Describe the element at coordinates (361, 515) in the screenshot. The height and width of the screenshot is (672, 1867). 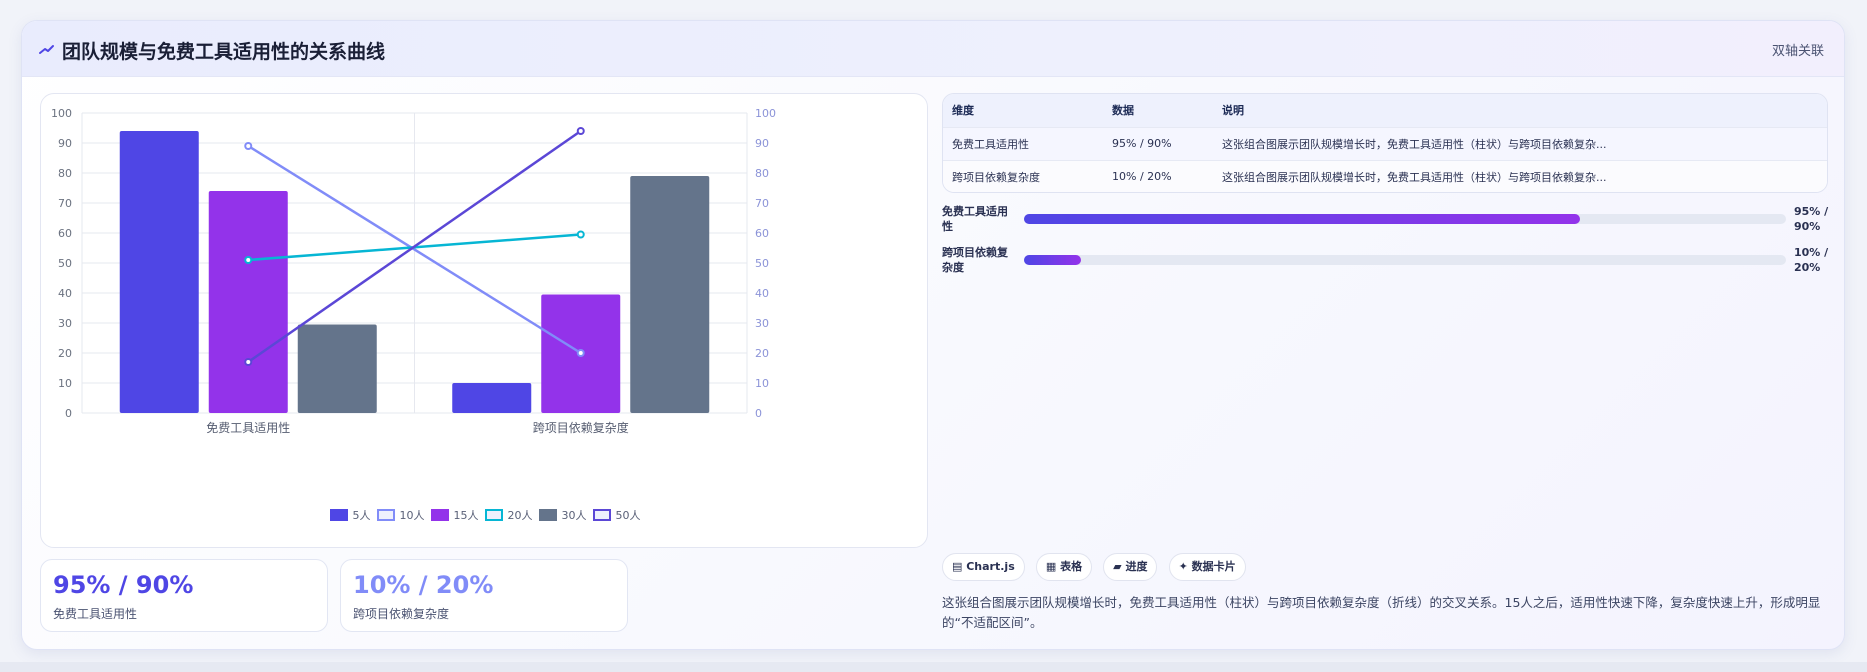
I see `legend-label: 5人` at that location.